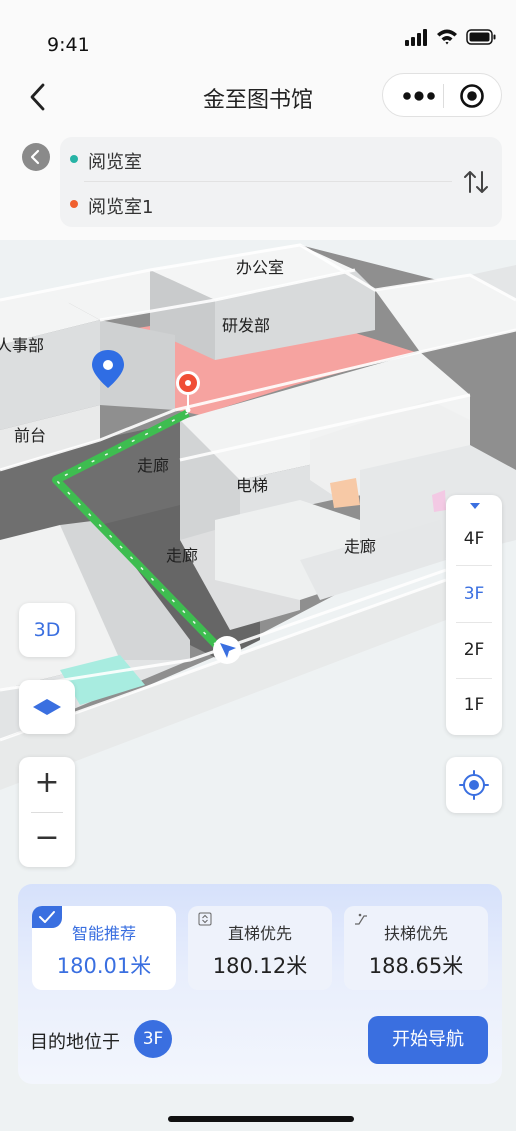  What do you see at coordinates (260, 948) in the screenshot?
I see `route-option-elevator: 直梯优先 180.12米` at bounding box center [260, 948].